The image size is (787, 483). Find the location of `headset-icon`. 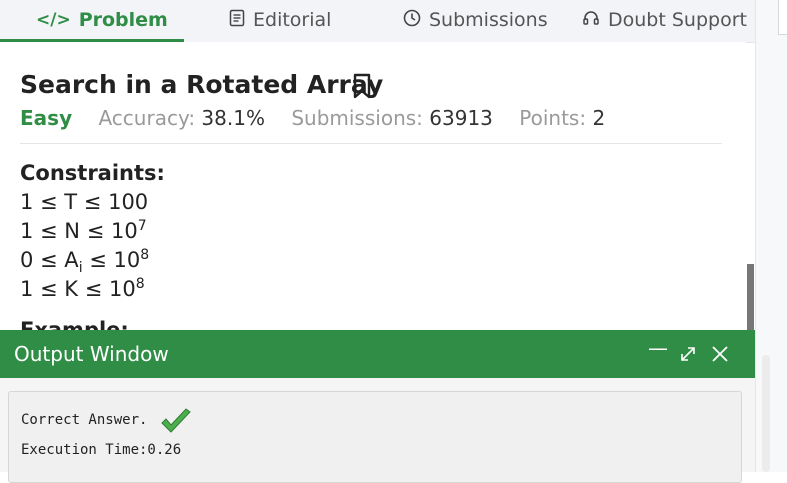

headset-icon is located at coordinates (591, 20).